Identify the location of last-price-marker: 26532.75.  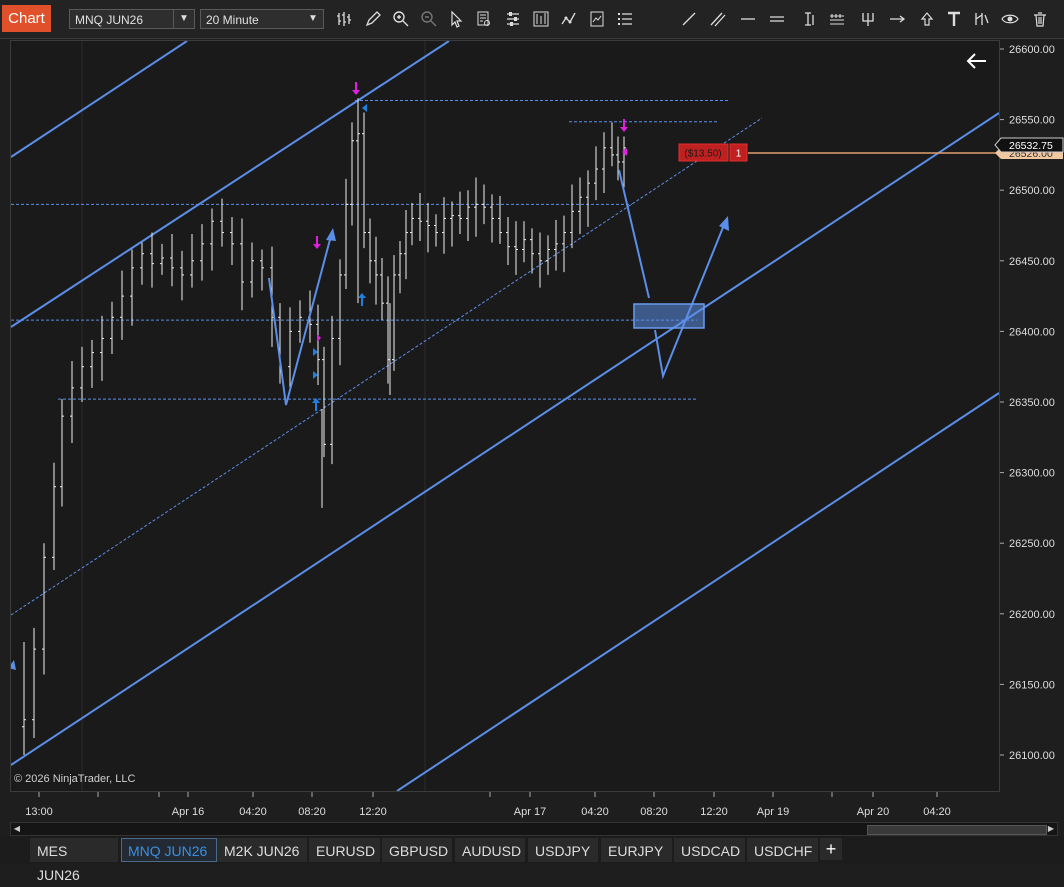
(1029, 145).